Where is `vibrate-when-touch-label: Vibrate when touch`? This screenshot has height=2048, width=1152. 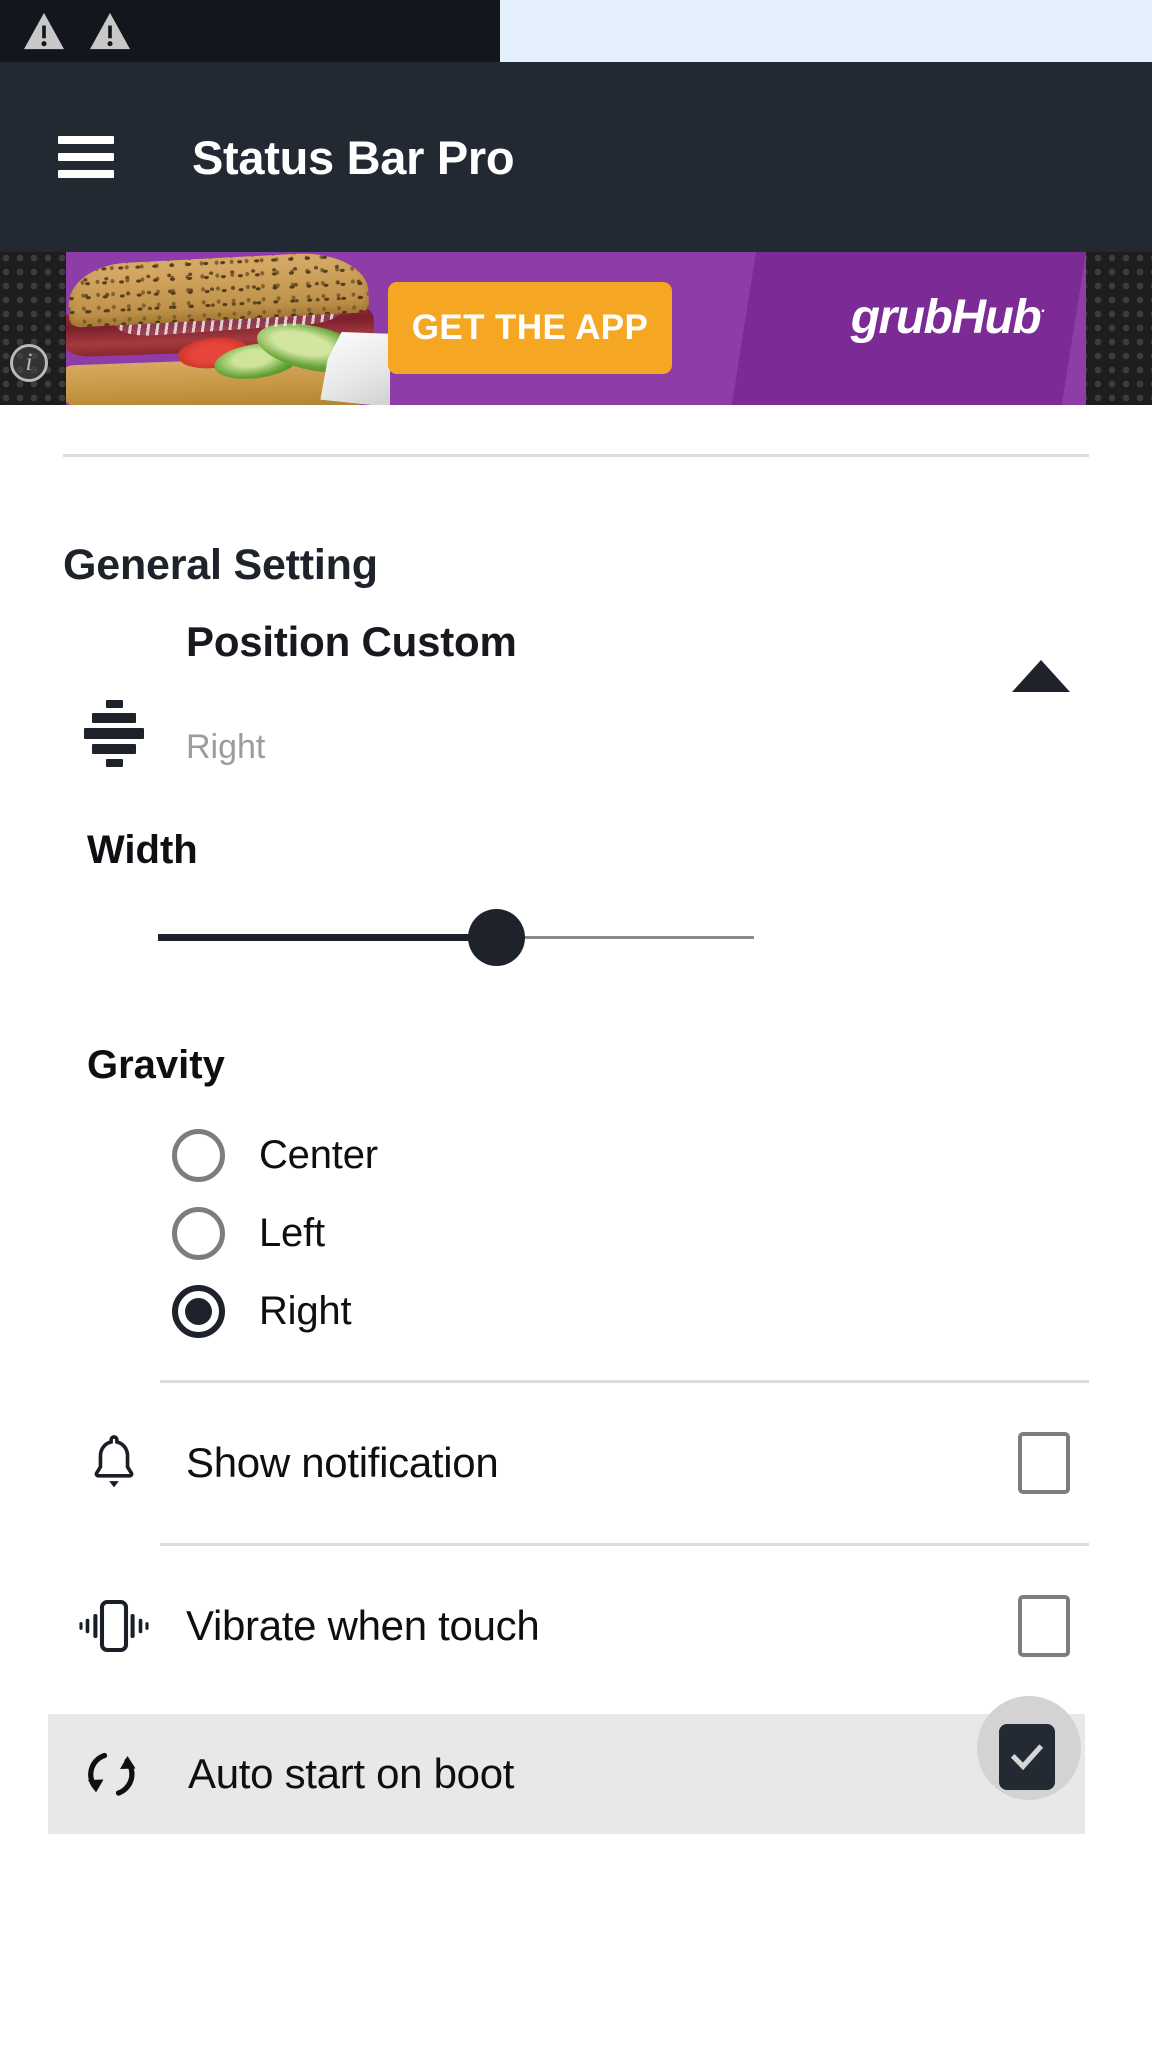 vibrate-when-touch-label: Vibrate when touch is located at coordinates (363, 1625).